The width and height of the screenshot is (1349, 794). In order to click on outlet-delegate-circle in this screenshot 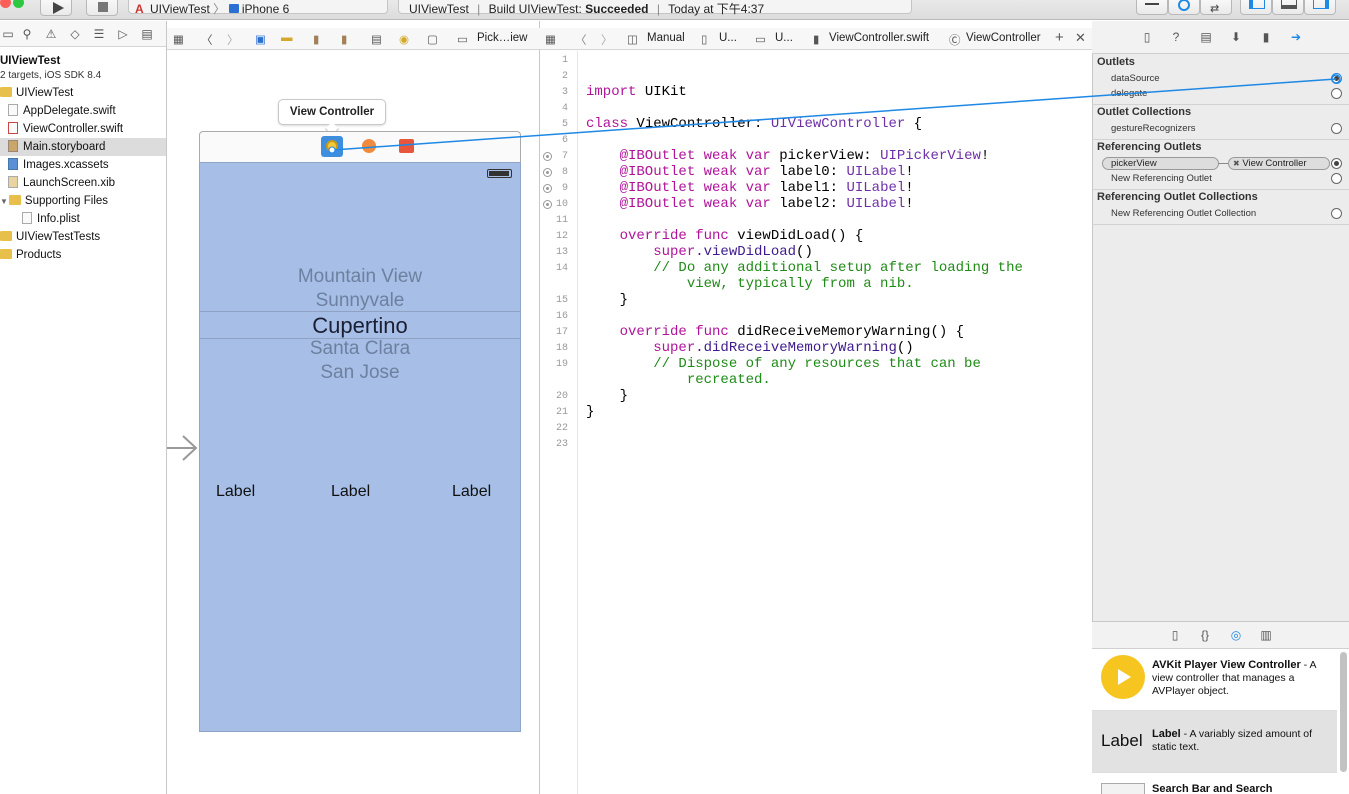, I will do `click(1336, 93)`.